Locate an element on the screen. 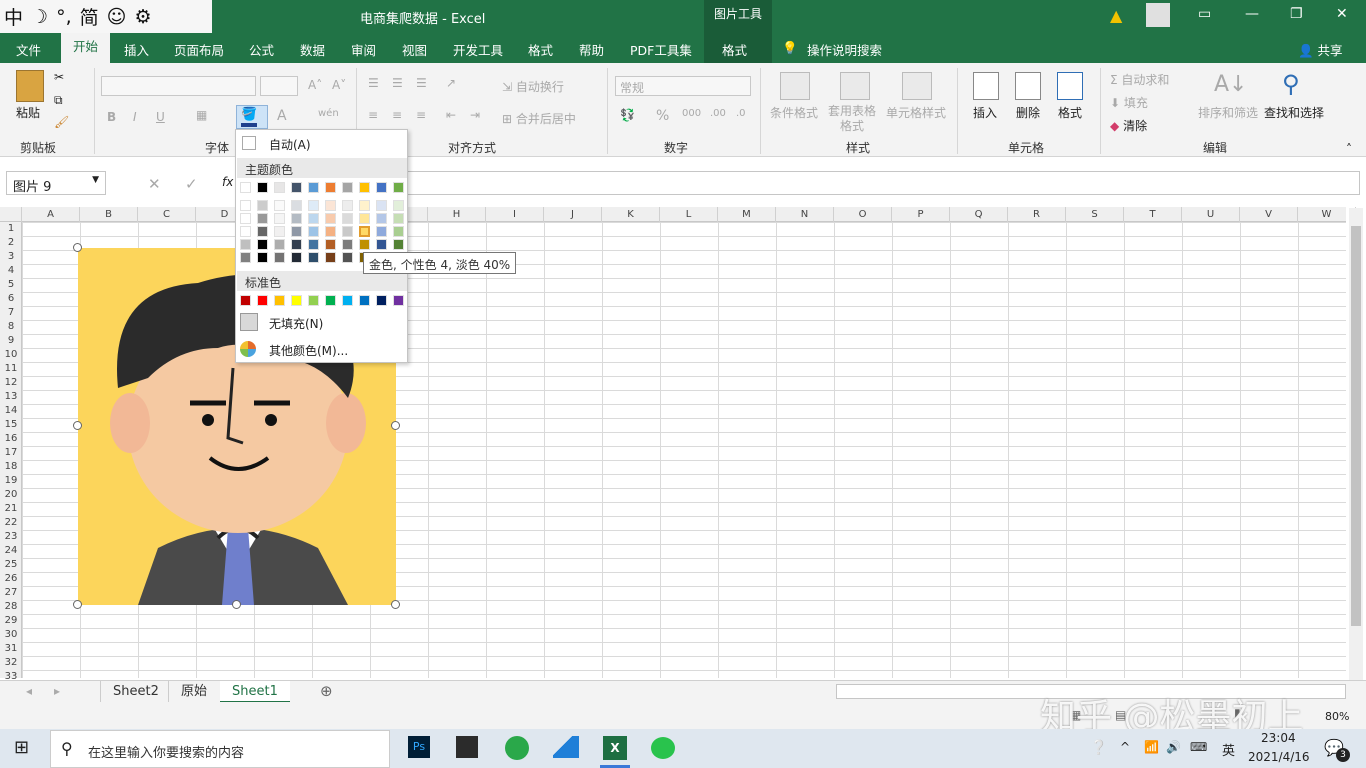 The image size is (1366, 768). column-header: A is located at coordinates (51, 214).